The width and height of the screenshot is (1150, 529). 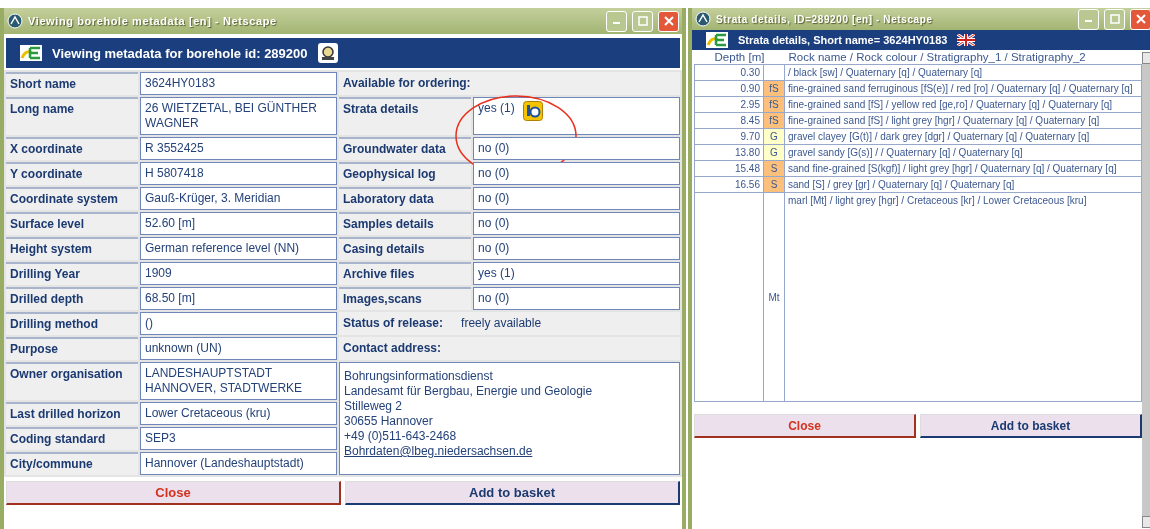 I want to click on window-title: Viewing borehole metadata [en] - Netscape, so click(x=153, y=21).